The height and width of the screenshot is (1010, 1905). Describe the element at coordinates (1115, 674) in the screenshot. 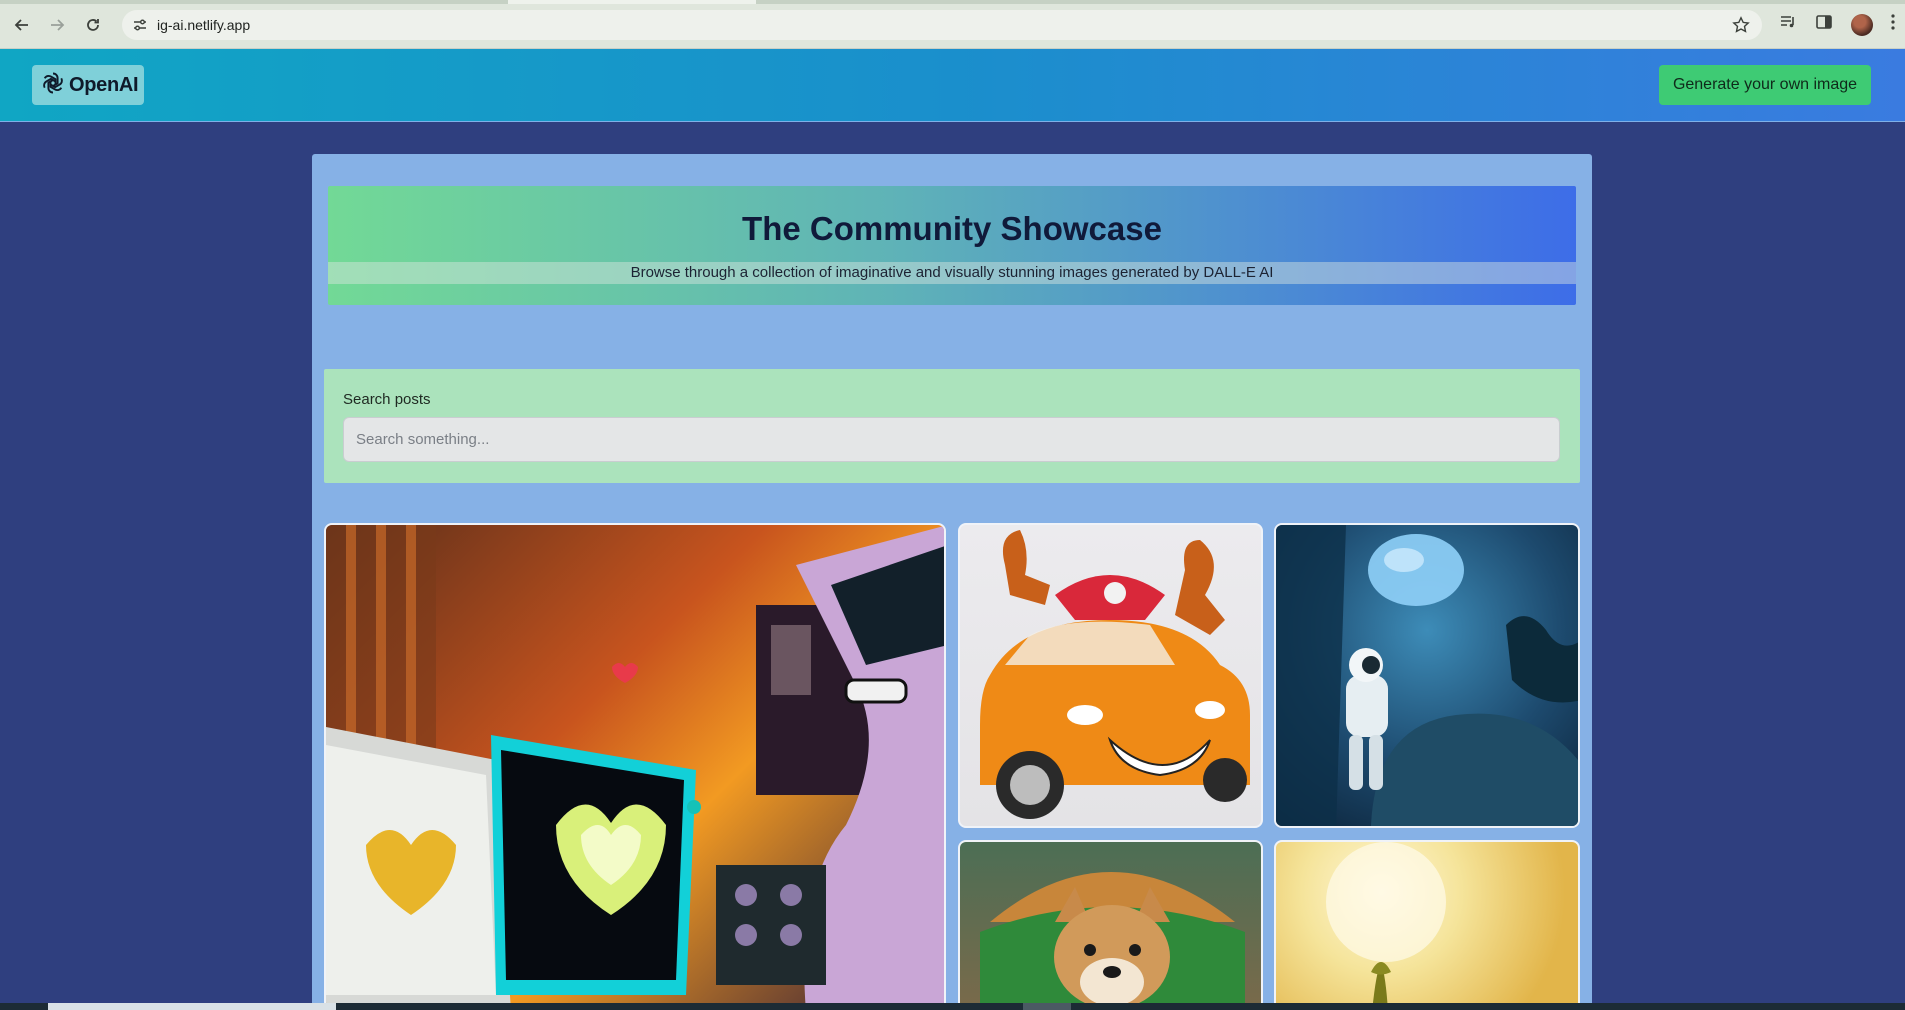

I see `orange-car-illustration` at that location.